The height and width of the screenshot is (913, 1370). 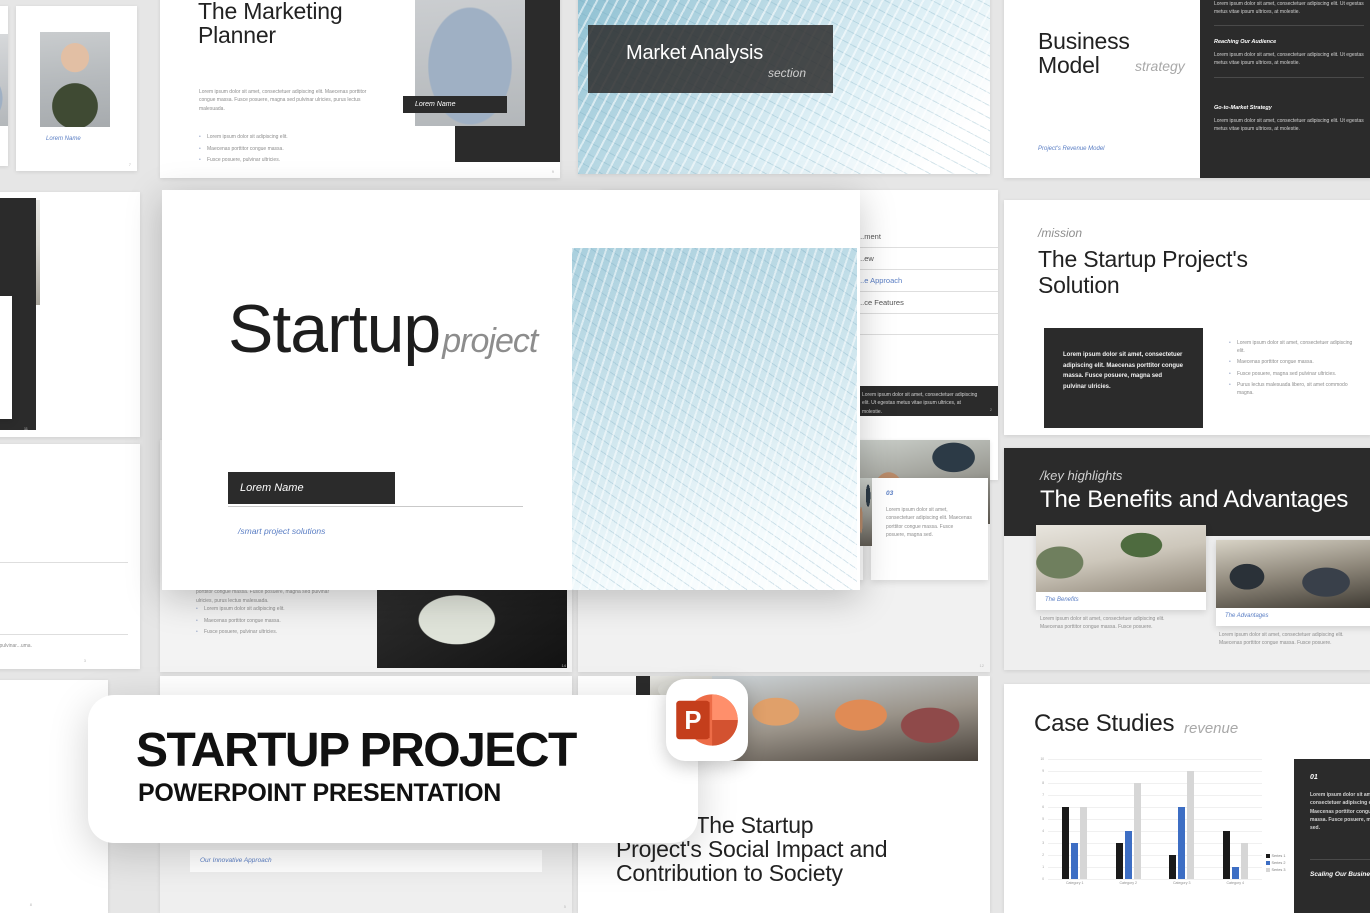 What do you see at coordinates (383, 329) in the screenshot?
I see `hero-title: Startupproject` at bounding box center [383, 329].